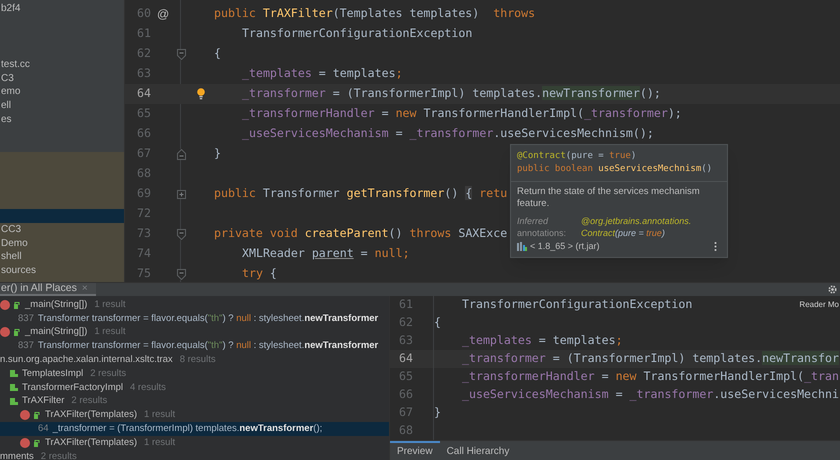  Describe the element at coordinates (72, 387) in the screenshot. I see `result-label: TransformerFactoryImpl` at that location.